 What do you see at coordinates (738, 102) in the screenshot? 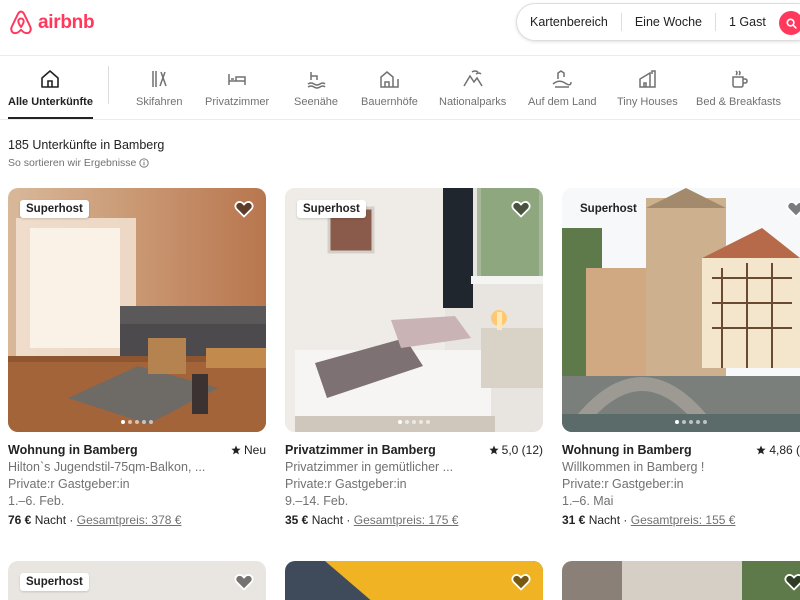
I see `category-label: Bed & Breakfasts` at bounding box center [738, 102].